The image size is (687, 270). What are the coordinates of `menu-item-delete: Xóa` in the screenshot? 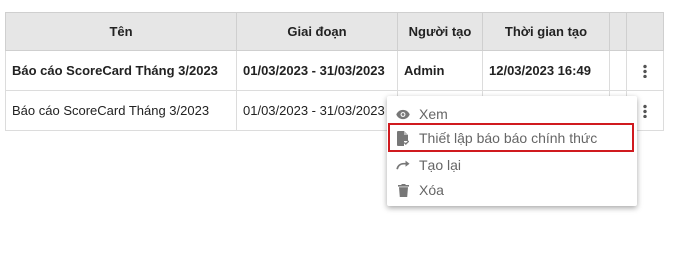 It's located at (512, 190).